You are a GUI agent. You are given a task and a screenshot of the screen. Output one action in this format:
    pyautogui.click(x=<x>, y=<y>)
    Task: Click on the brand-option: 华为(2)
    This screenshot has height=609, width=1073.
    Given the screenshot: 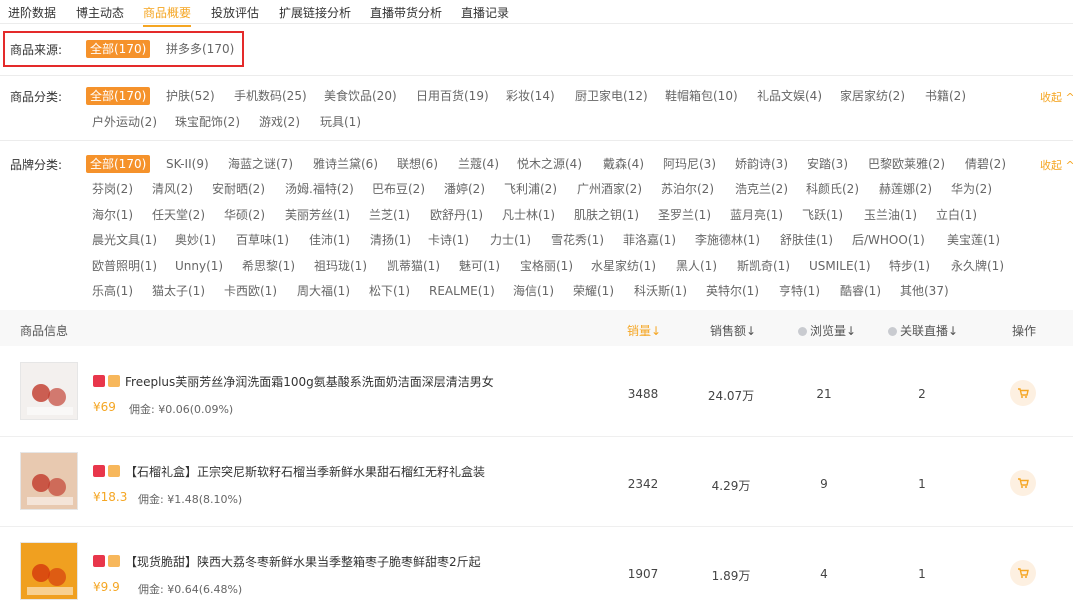 What is the action you would take?
    pyautogui.click(x=971, y=189)
    